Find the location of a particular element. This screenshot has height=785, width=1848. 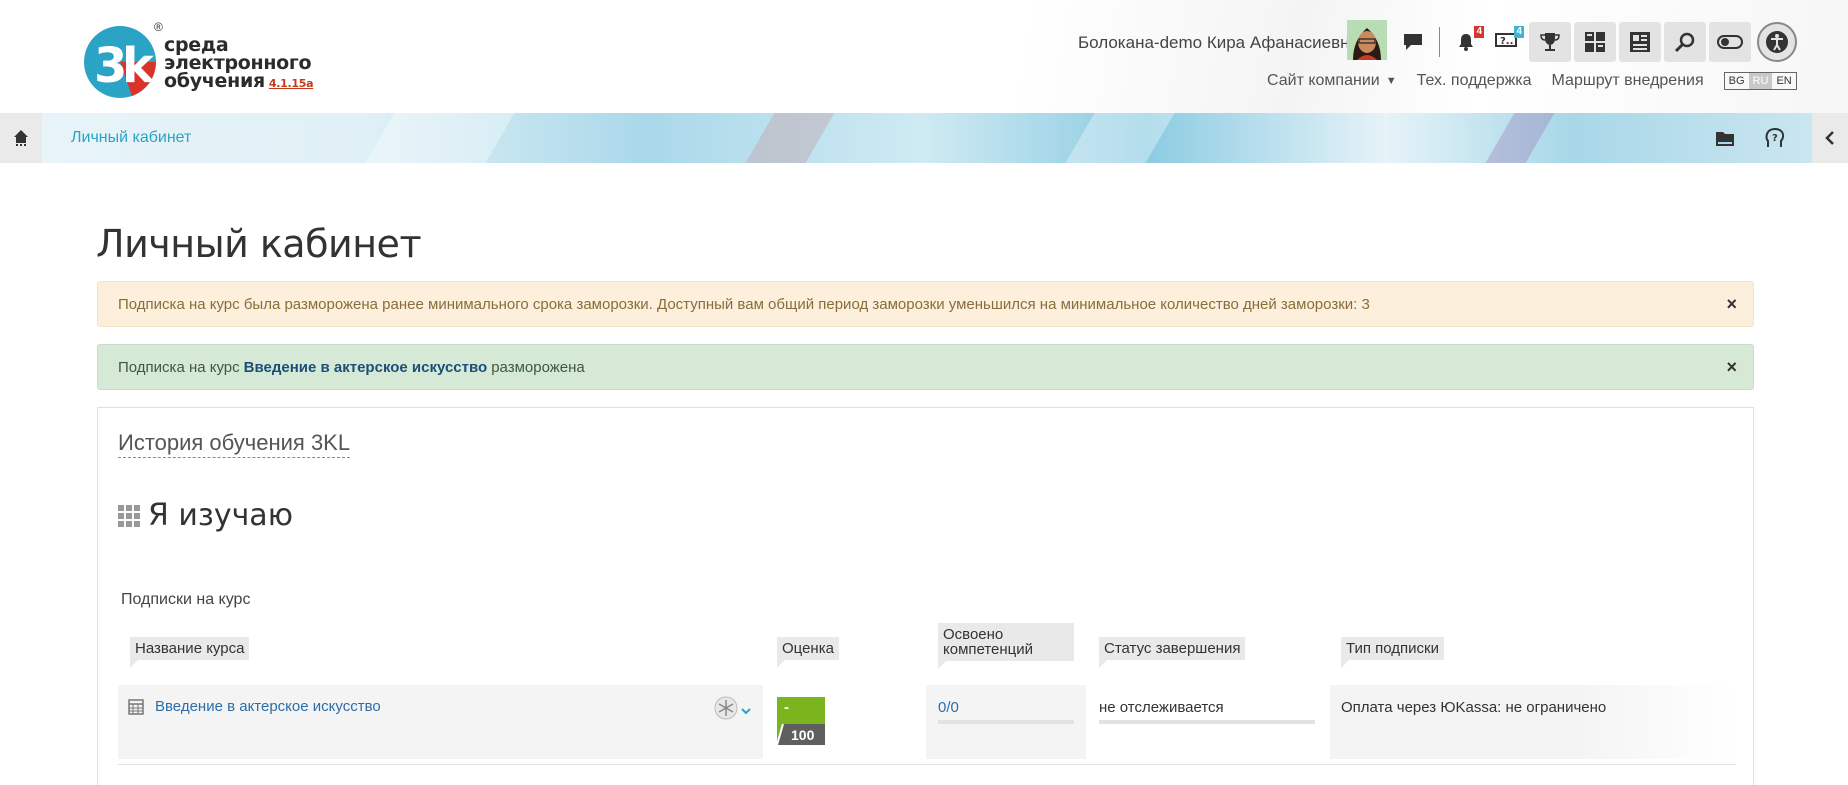

top-toolbar: 4 ?.. 4 is located at coordinates (1595, 42).